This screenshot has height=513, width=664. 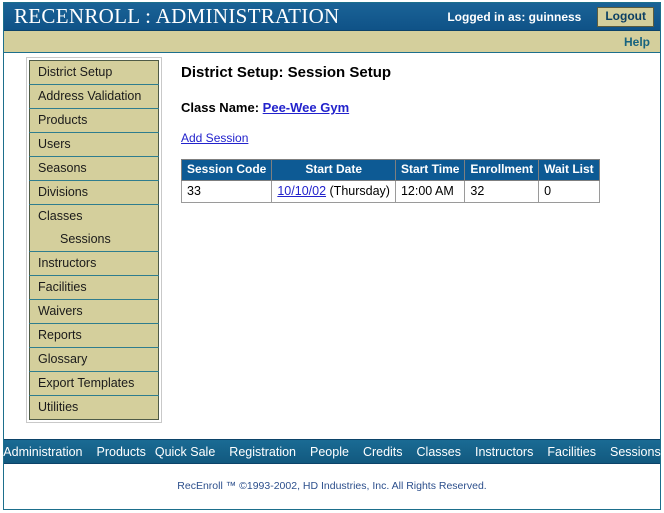 What do you see at coordinates (226, 191) in the screenshot?
I see `cell-session-code: 33` at bounding box center [226, 191].